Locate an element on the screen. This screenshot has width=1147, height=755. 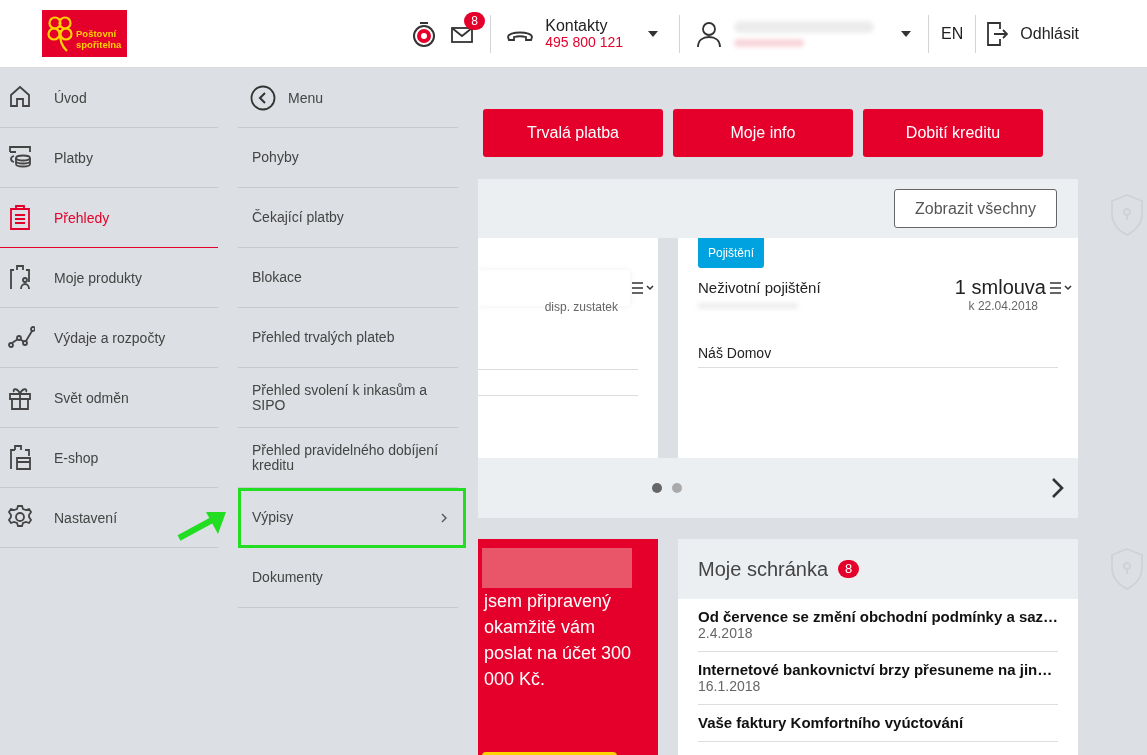
quick-action-button: Dobití kreditu is located at coordinates (953, 133).